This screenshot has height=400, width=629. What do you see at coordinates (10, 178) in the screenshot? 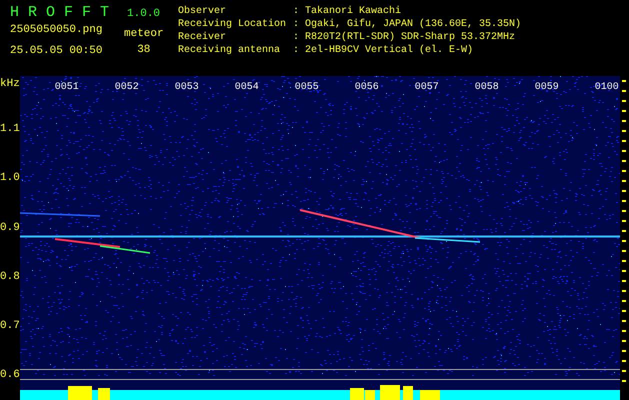
I see `frequency-label: 1.0` at bounding box center [10, 178].